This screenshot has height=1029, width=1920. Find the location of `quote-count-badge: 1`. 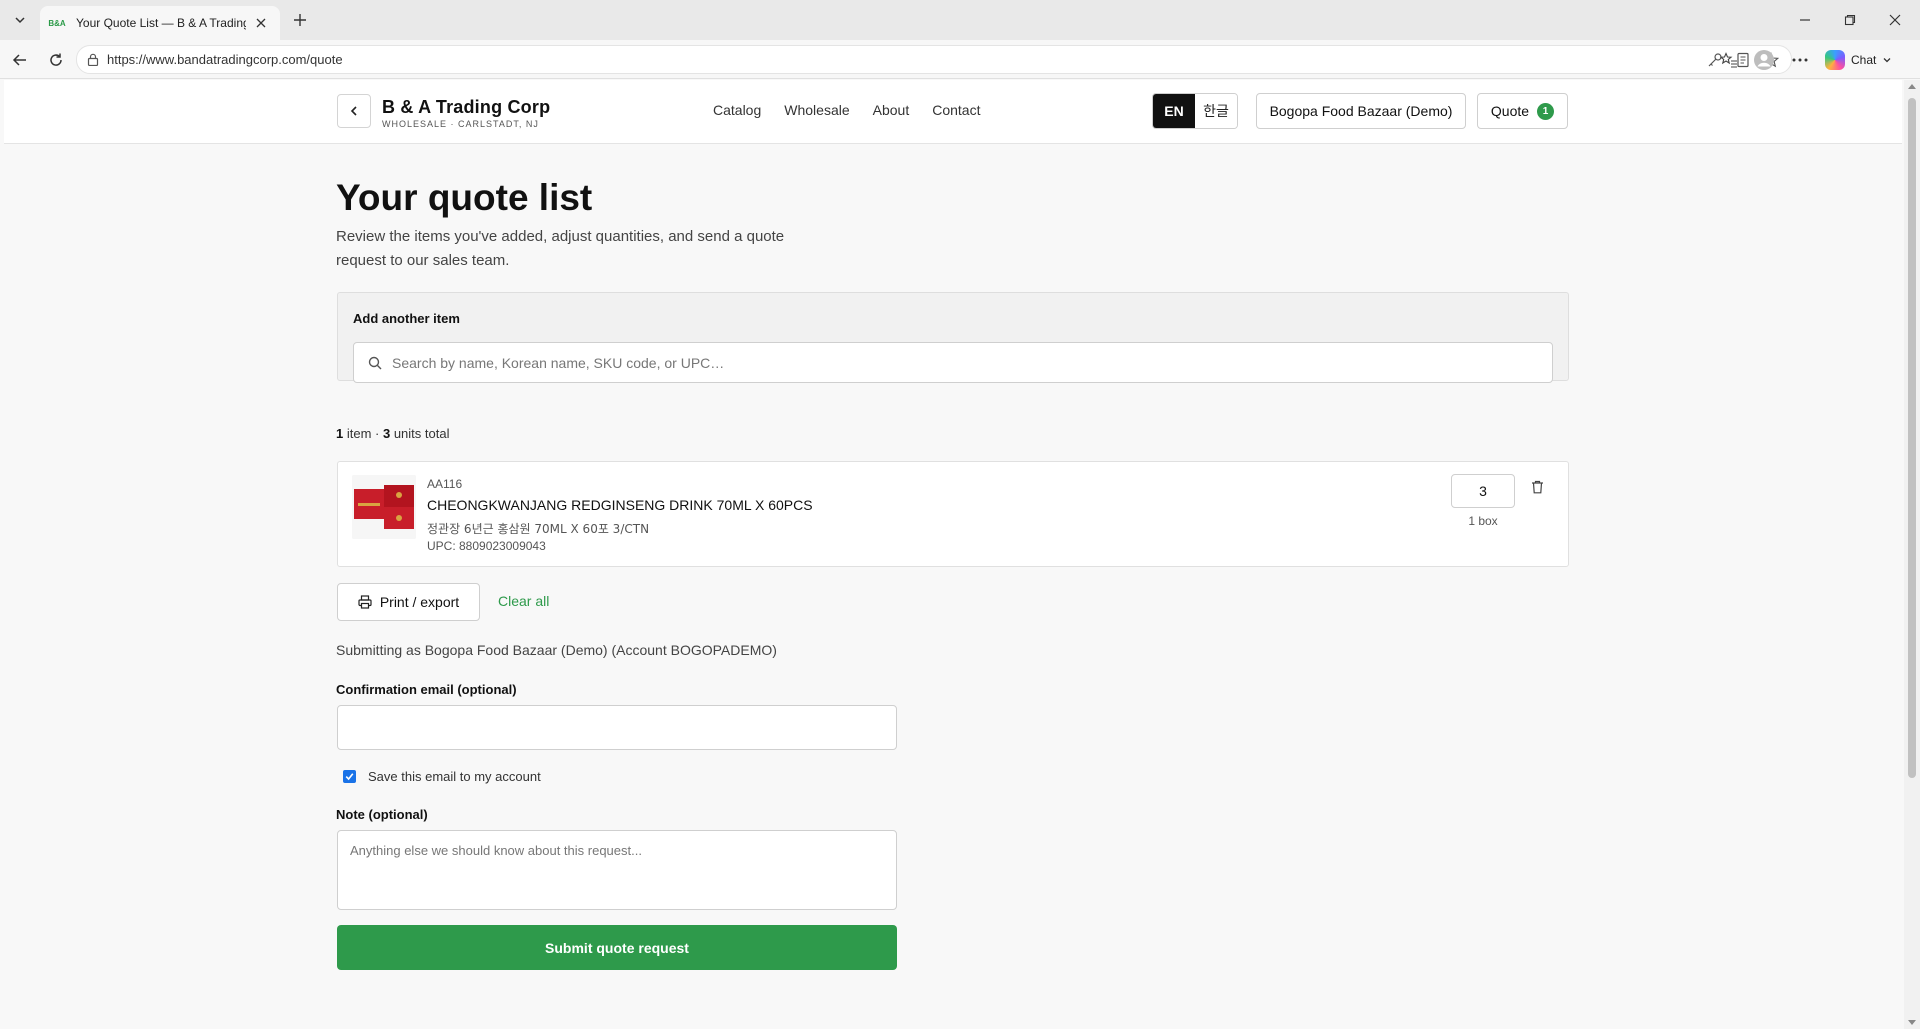

quote-count-badge: 1 is located at coordinates (1546, 111).